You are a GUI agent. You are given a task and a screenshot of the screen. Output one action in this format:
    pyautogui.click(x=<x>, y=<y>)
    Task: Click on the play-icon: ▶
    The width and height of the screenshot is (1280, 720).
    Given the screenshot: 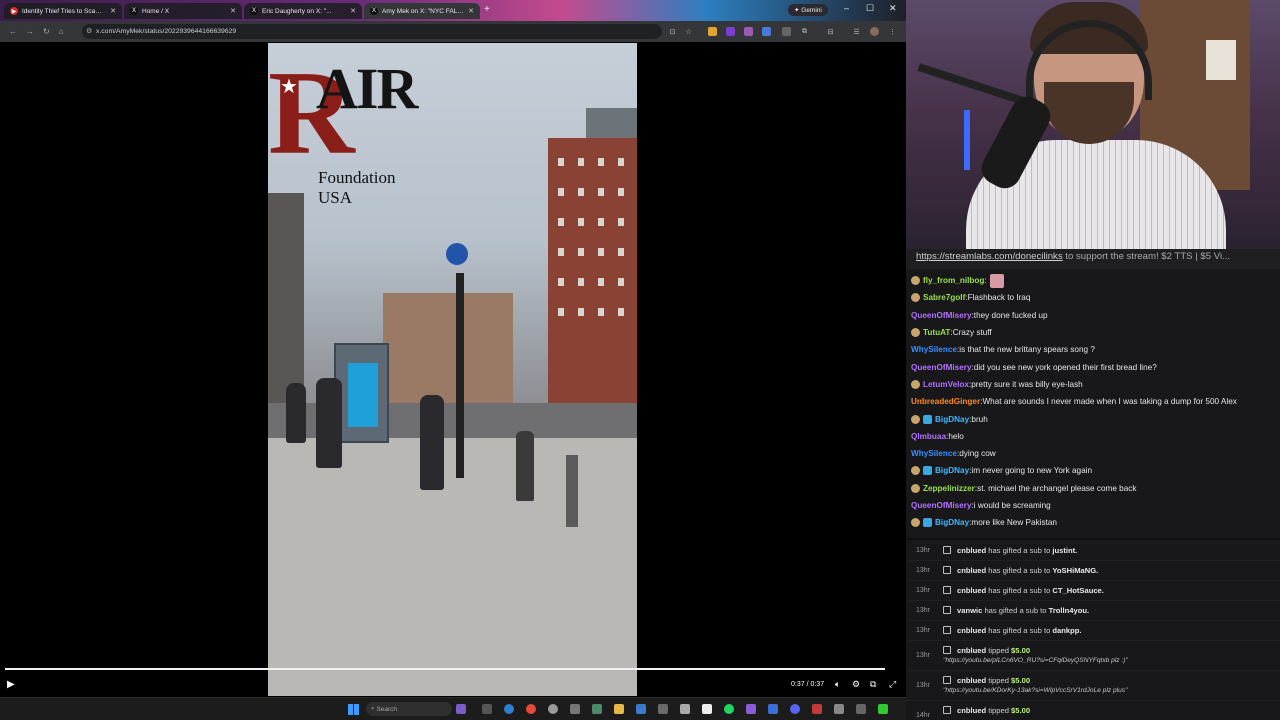 What is the action you would take?
    pyautogui.click(x=11, y=684)
    